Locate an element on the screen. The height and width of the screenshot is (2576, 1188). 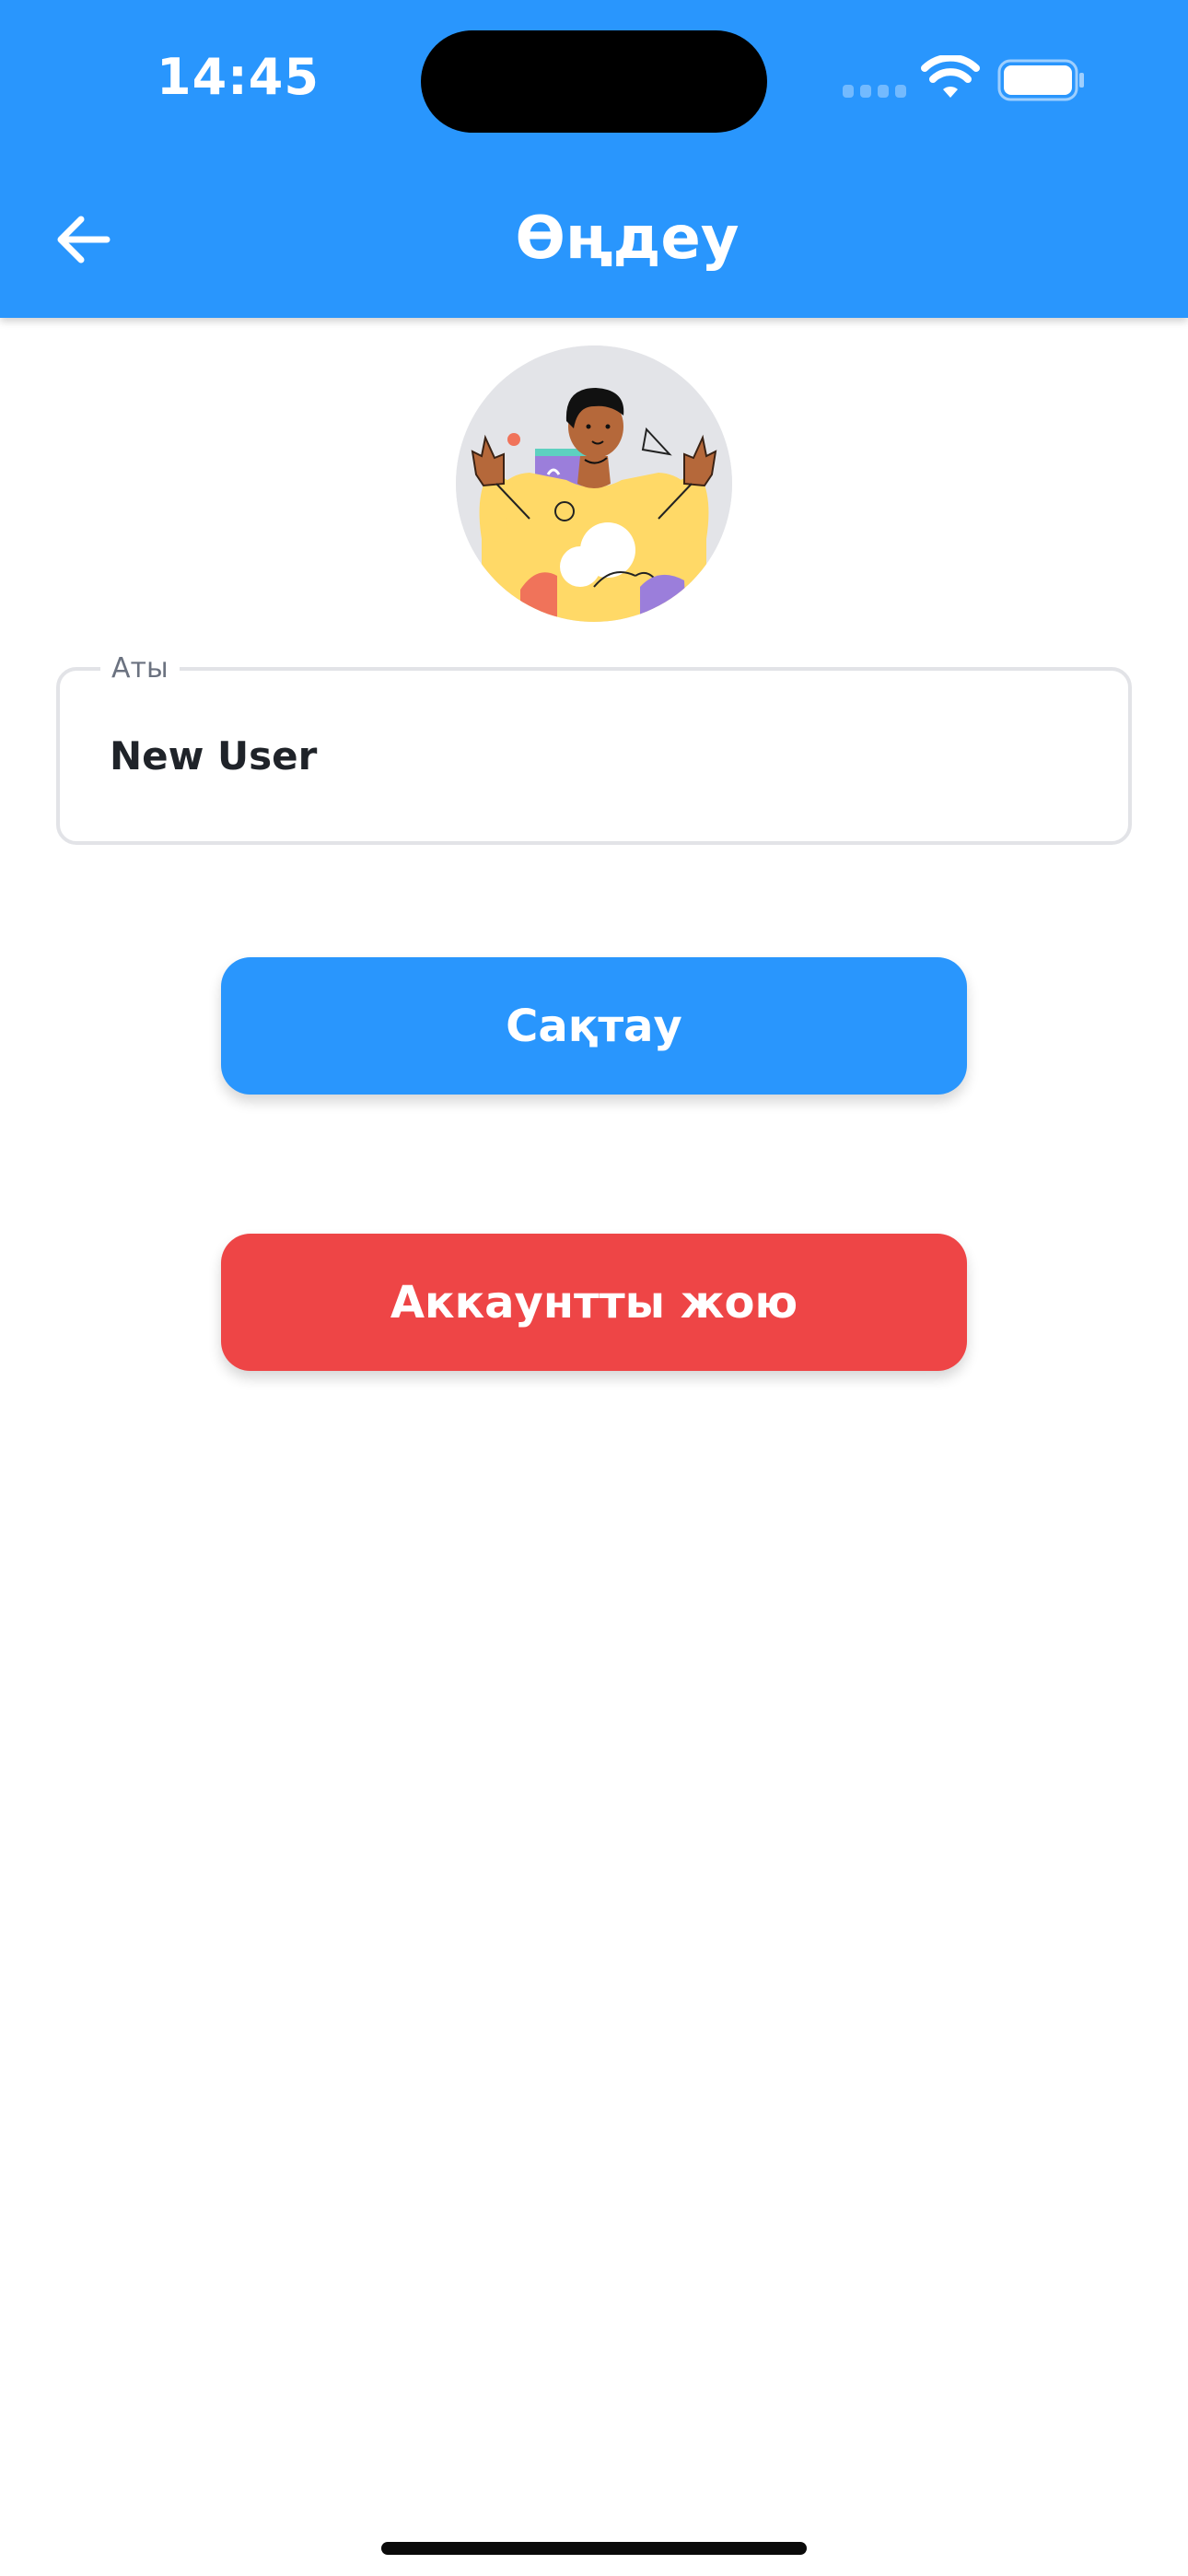
name-input is located at coordinates (593, 756).